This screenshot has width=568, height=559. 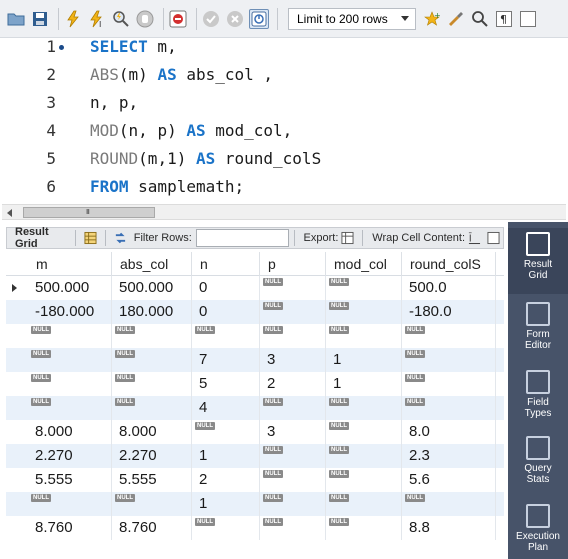 What do you see at coordinates (352, 18) in the screenshot?
I see `limit-rows-select: Limit to 200 rows` at bounding box center [352, 18].